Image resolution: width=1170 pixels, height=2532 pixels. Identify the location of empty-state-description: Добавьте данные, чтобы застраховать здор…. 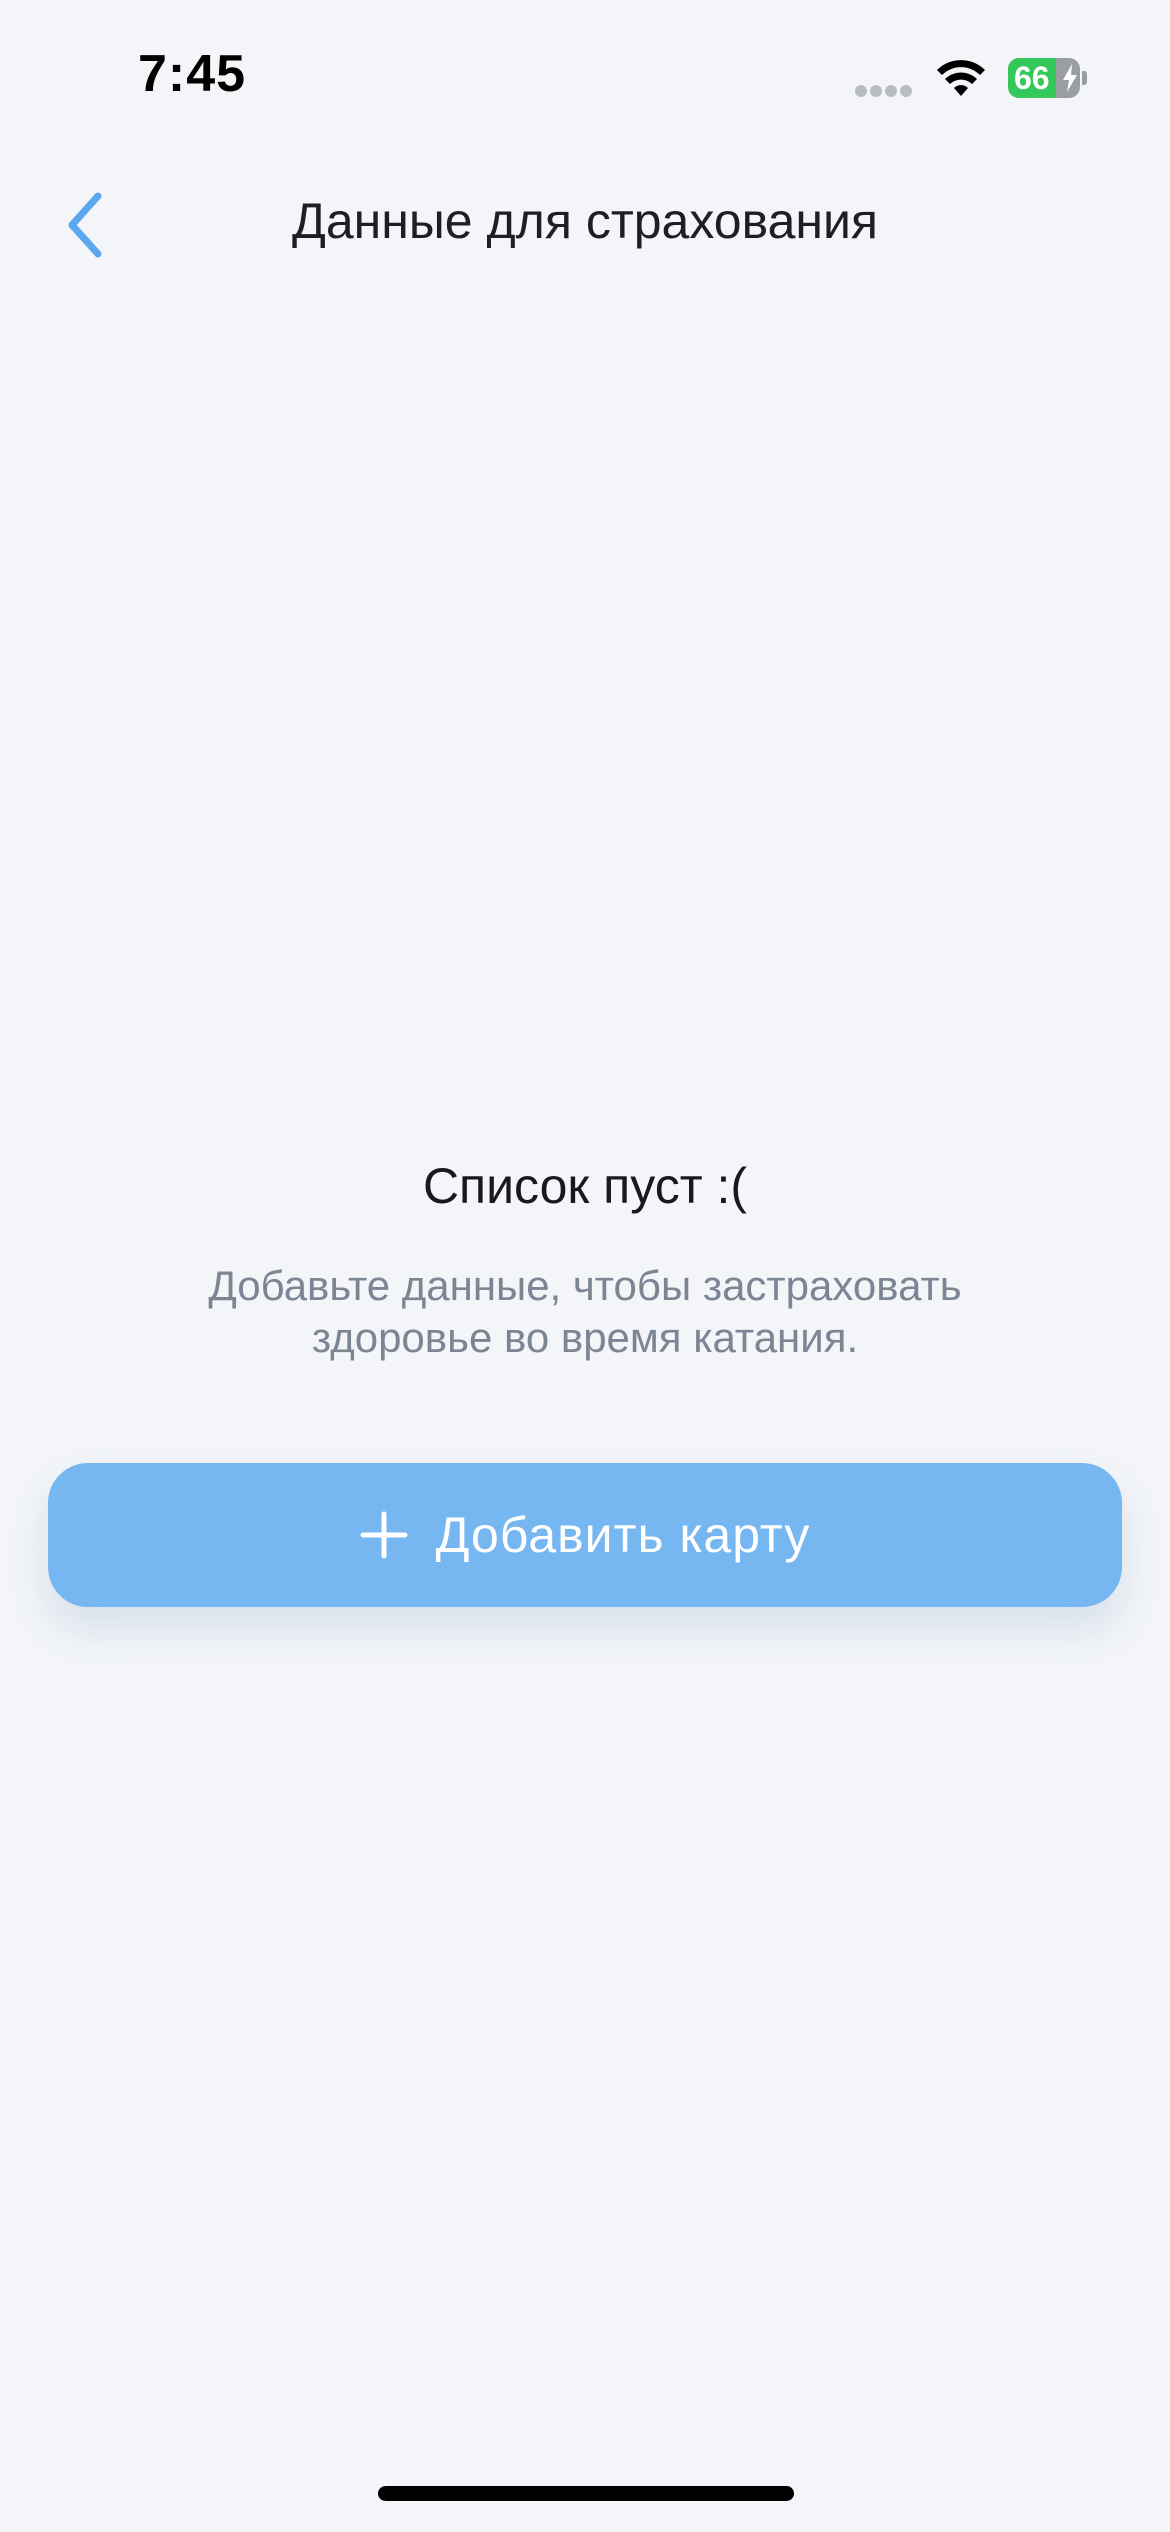
(585, 1311).